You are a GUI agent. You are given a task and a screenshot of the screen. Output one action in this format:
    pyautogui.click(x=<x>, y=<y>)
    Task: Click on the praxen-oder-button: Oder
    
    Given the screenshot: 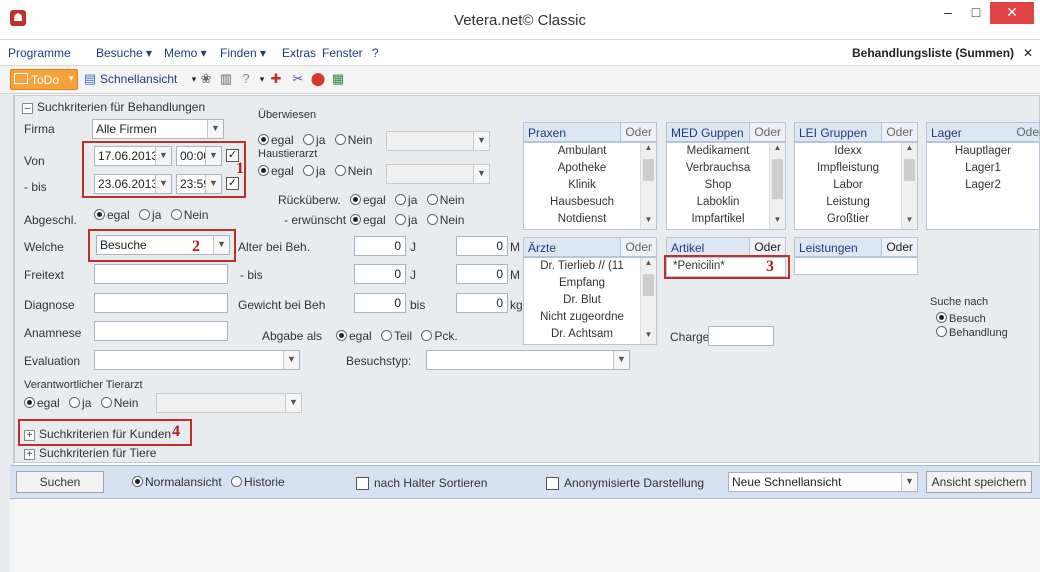 What is the action you would take?
    pyautogui.click(x=638, y=132)
    